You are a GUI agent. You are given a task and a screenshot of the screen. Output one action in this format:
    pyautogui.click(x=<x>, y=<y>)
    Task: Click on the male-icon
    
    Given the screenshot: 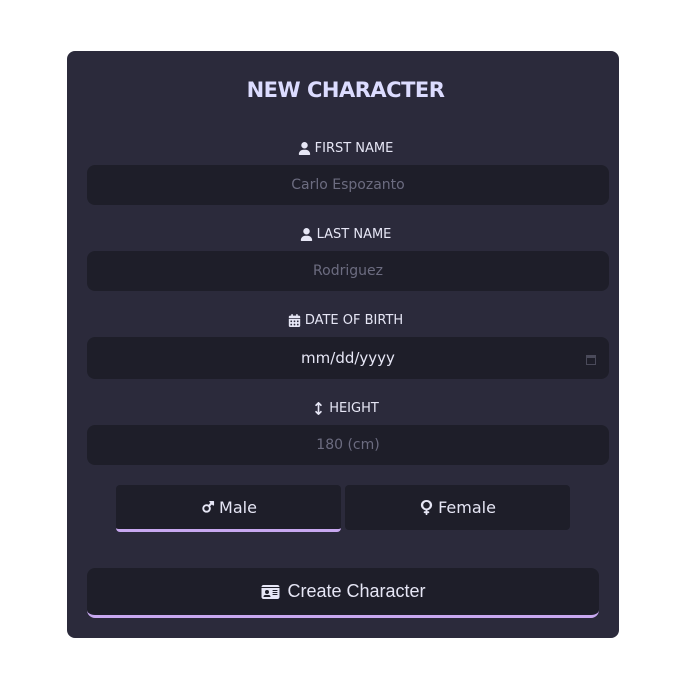 What is the action you would take?
    pyautogui.click(x=208, y=506)
    